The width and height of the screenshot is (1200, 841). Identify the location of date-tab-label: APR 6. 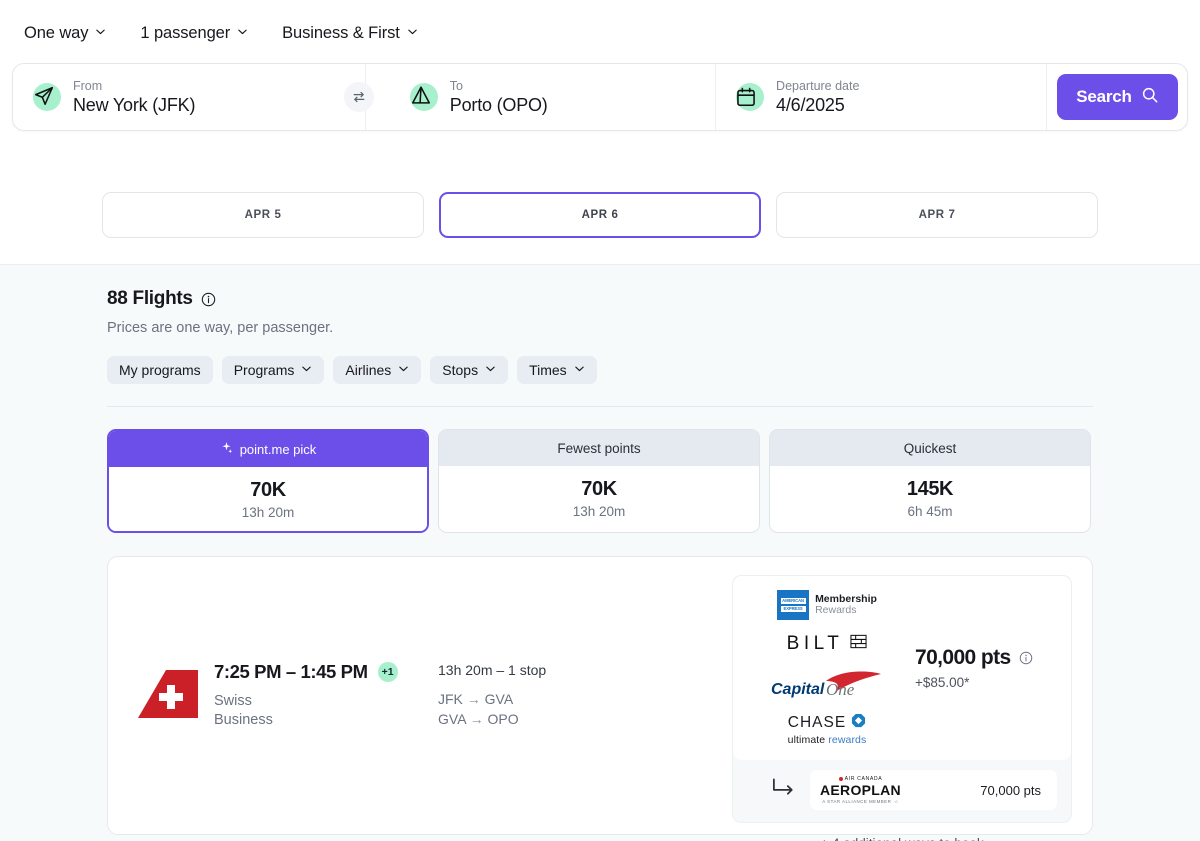
(600, 215).